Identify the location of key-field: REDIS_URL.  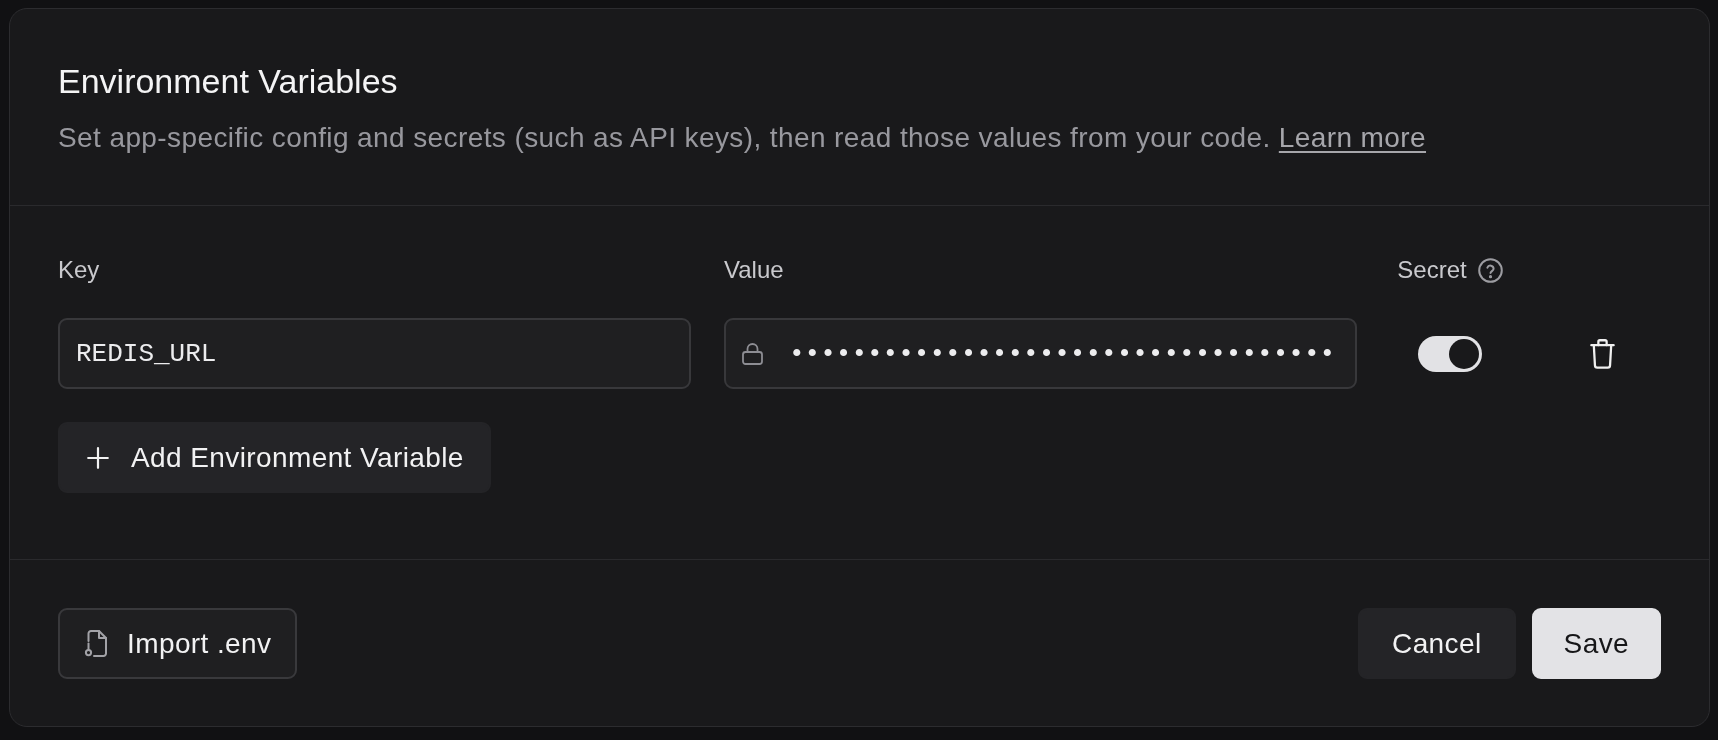
(374, 353).